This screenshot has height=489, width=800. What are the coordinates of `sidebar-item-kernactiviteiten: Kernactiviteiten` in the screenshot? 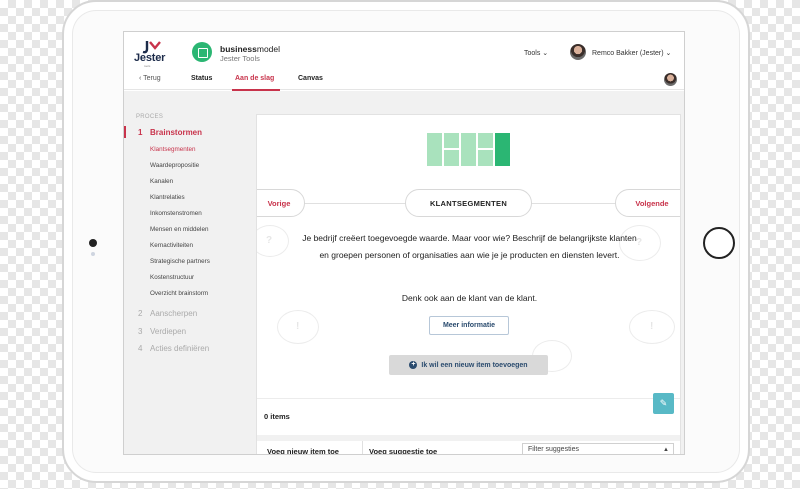 It's located at (171, 245).